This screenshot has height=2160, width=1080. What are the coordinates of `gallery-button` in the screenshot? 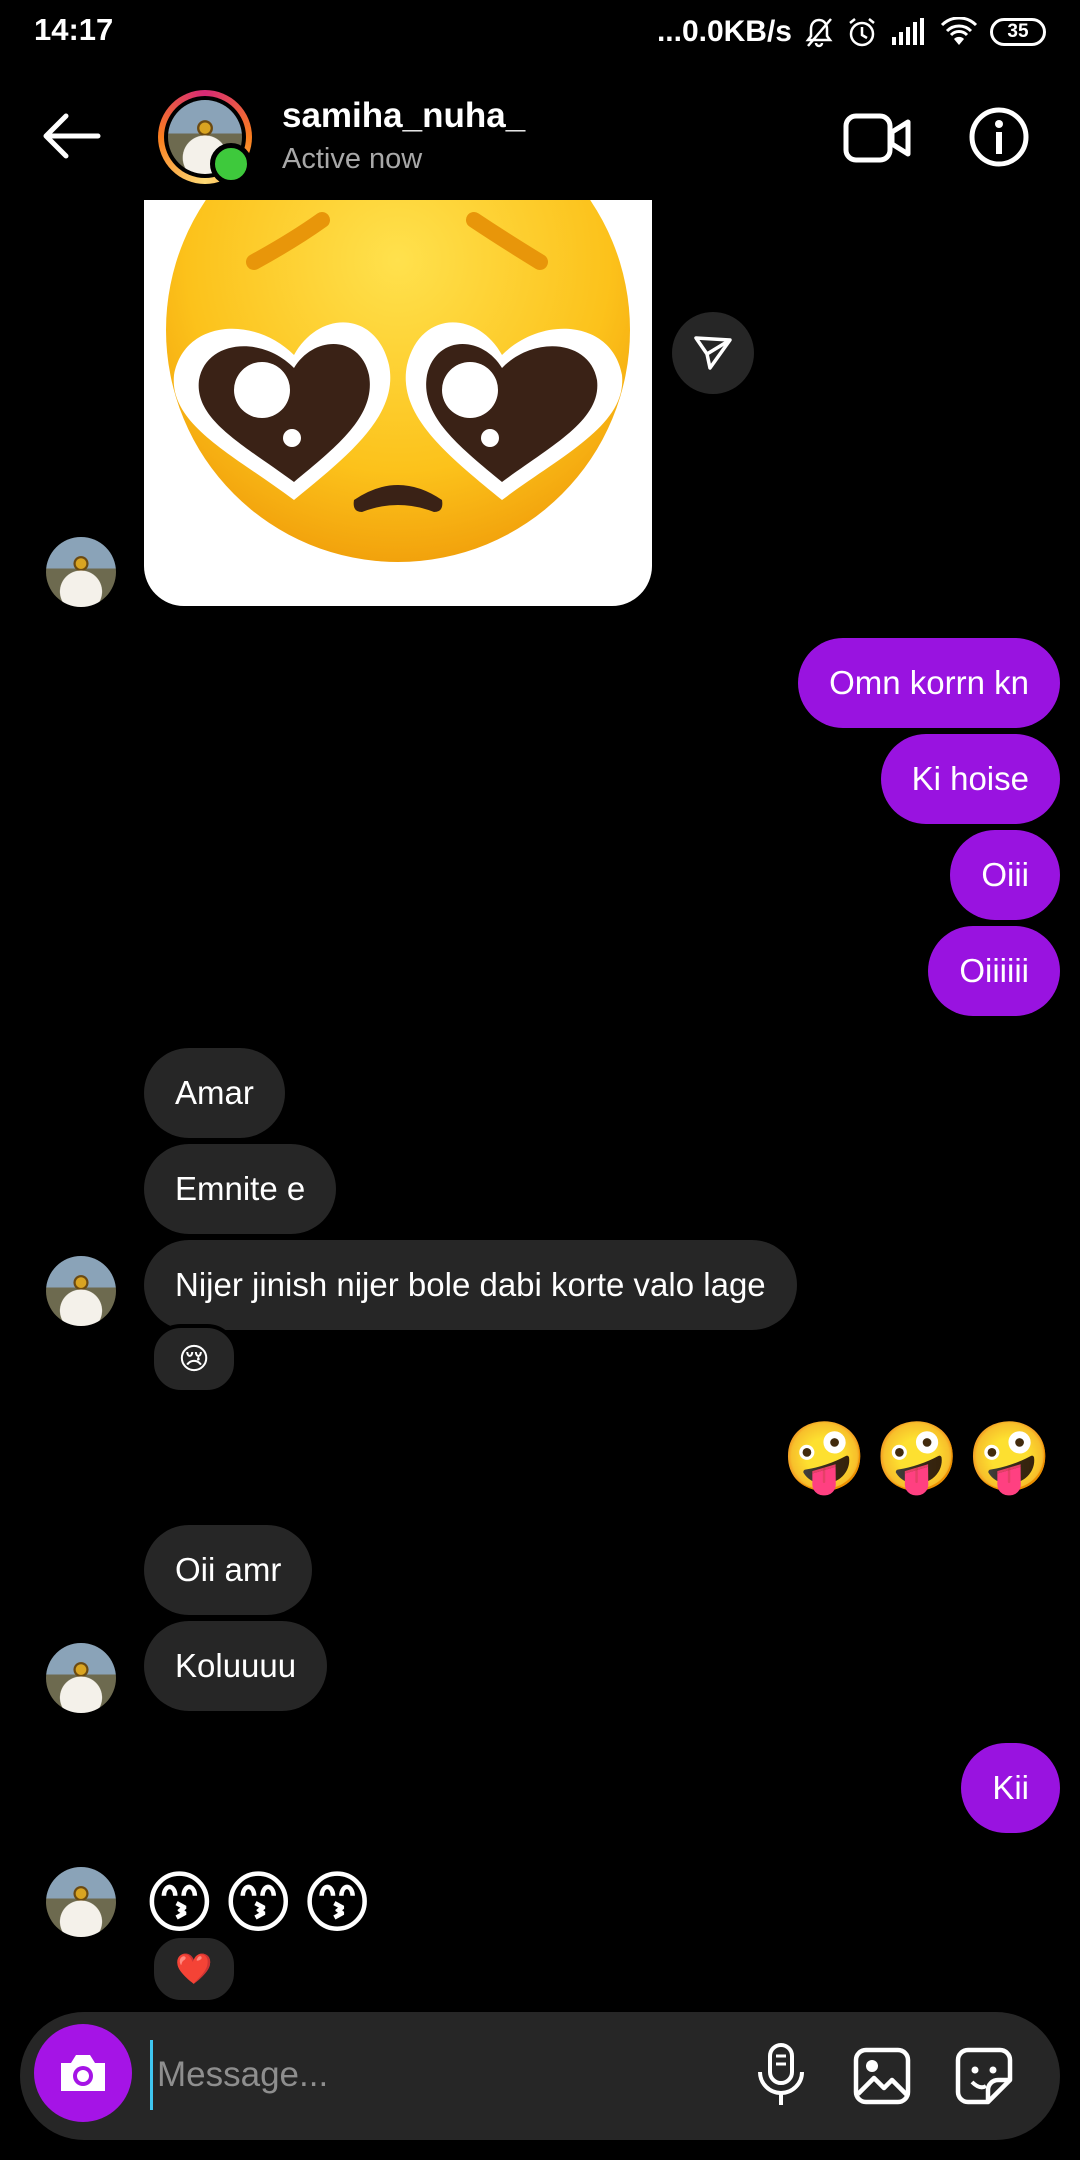 It's located at (882, 2076).